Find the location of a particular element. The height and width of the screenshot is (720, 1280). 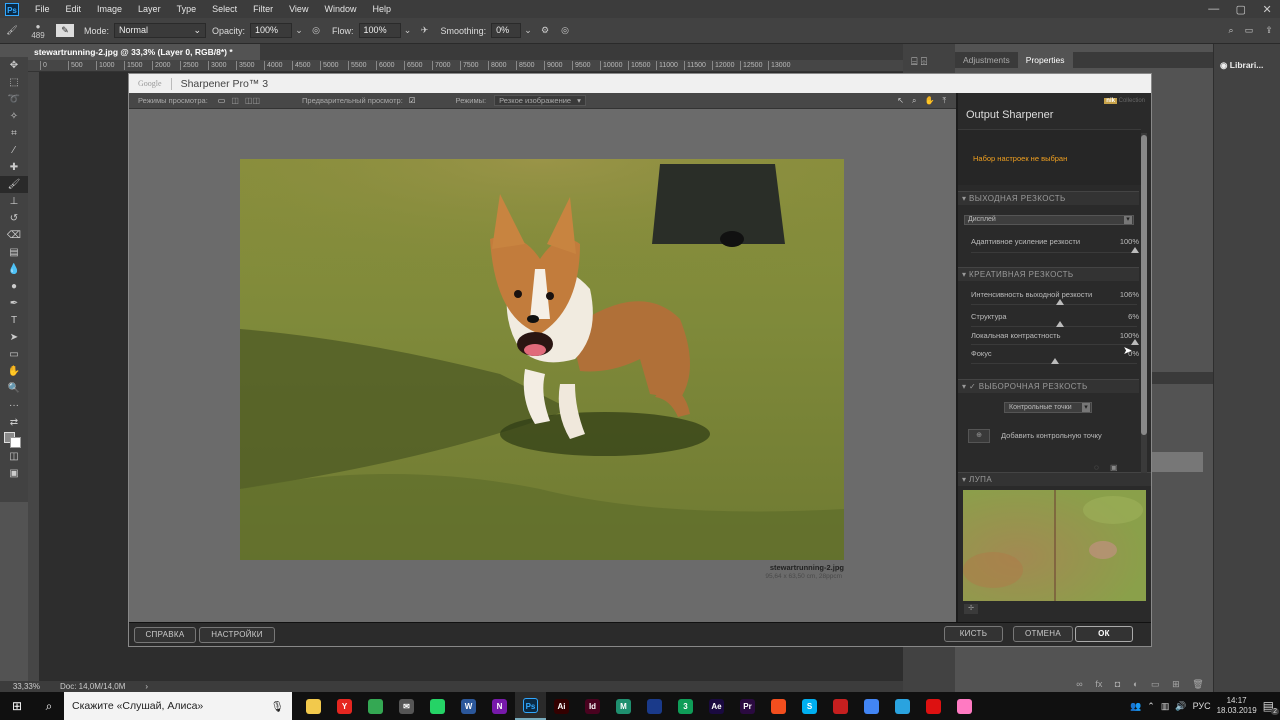

taskbar-indesign-icon: Id is located at coordinates (592, 706).